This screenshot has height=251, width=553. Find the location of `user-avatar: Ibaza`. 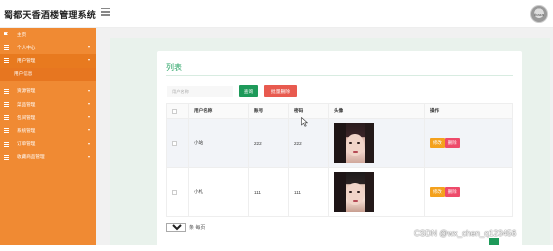

user-avatar: Ibaza is located at coordinates (539, 14).